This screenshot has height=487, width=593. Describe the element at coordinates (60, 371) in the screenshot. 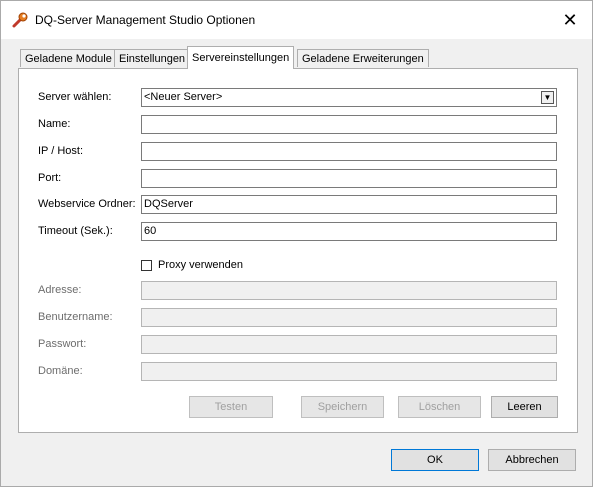

I see `domain-label: Domäne:` at that location.